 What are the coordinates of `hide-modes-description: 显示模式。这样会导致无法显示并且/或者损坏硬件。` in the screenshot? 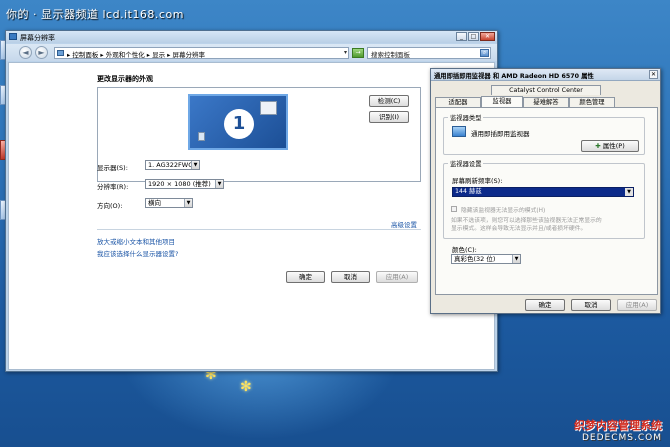 It's located at (519, 229).